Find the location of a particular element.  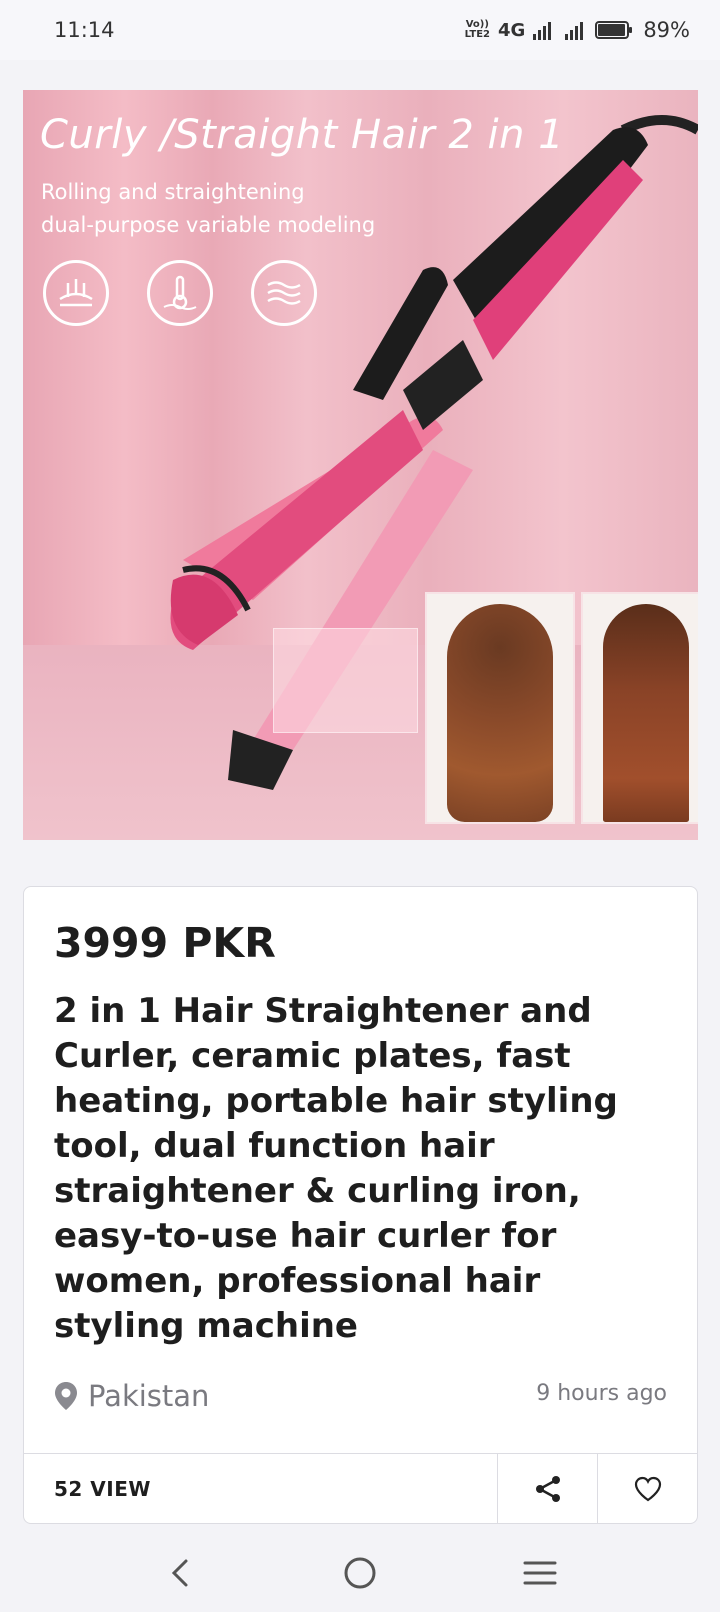

heart-icon is located at coordinates (647, 1488).